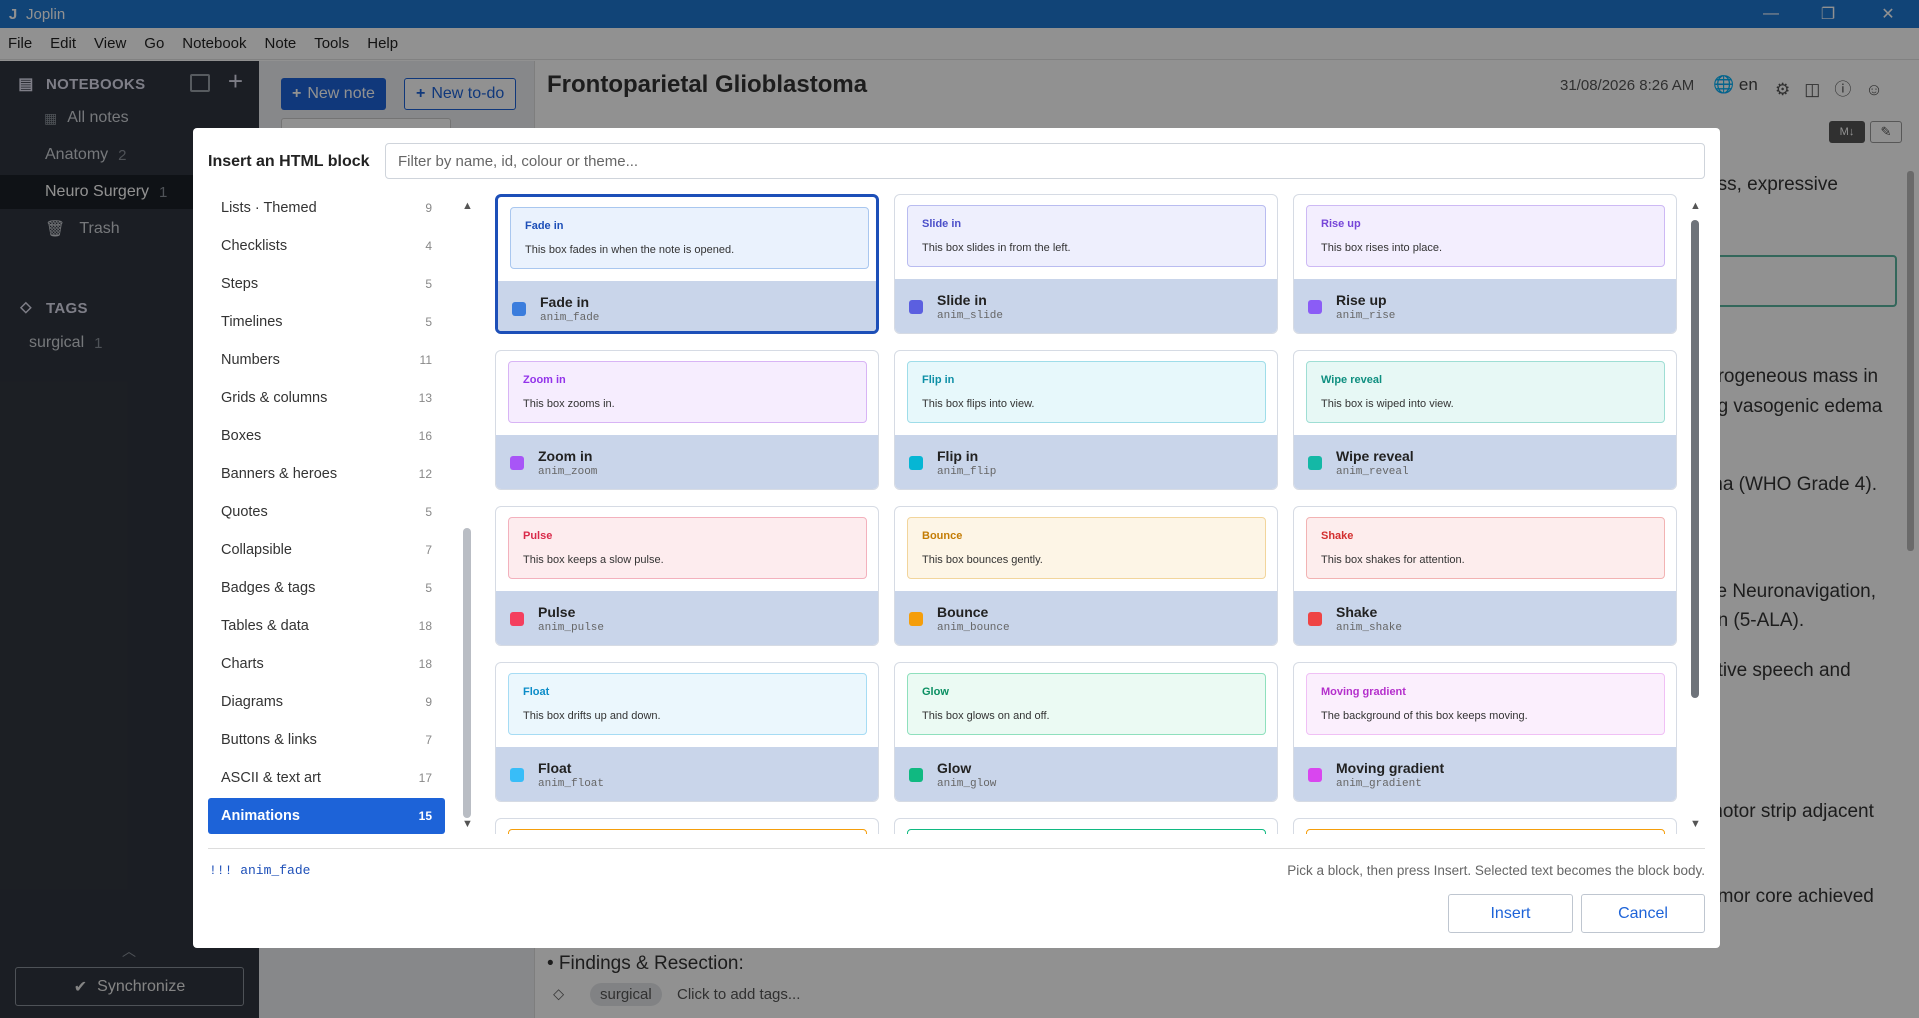 This screenshot has width=1919, height=1018. I want to click on card-preview: Flip in This box flips into view., so click(1086, 392).